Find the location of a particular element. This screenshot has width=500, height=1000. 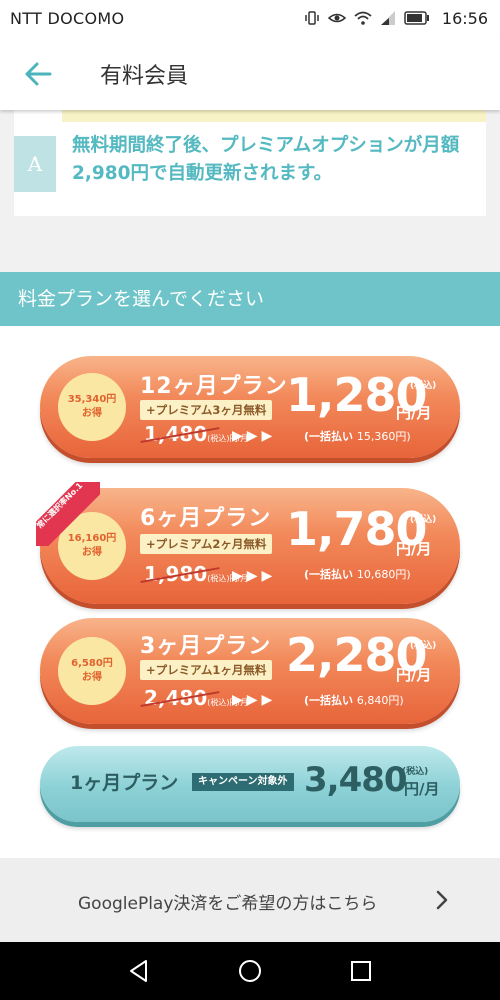

signal-icon is located at coordinates (387, 18).